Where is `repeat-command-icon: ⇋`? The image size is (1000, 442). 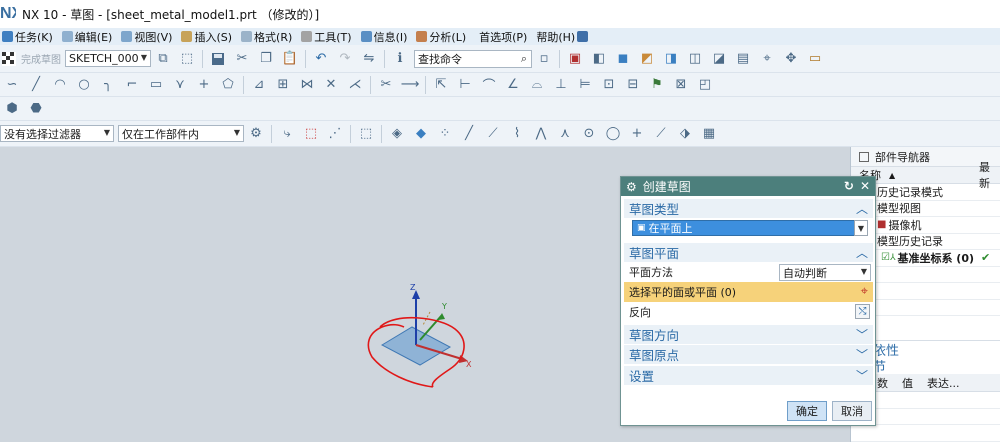 repeat-command-icon: ⇋ is located at coordinates (369, 59).